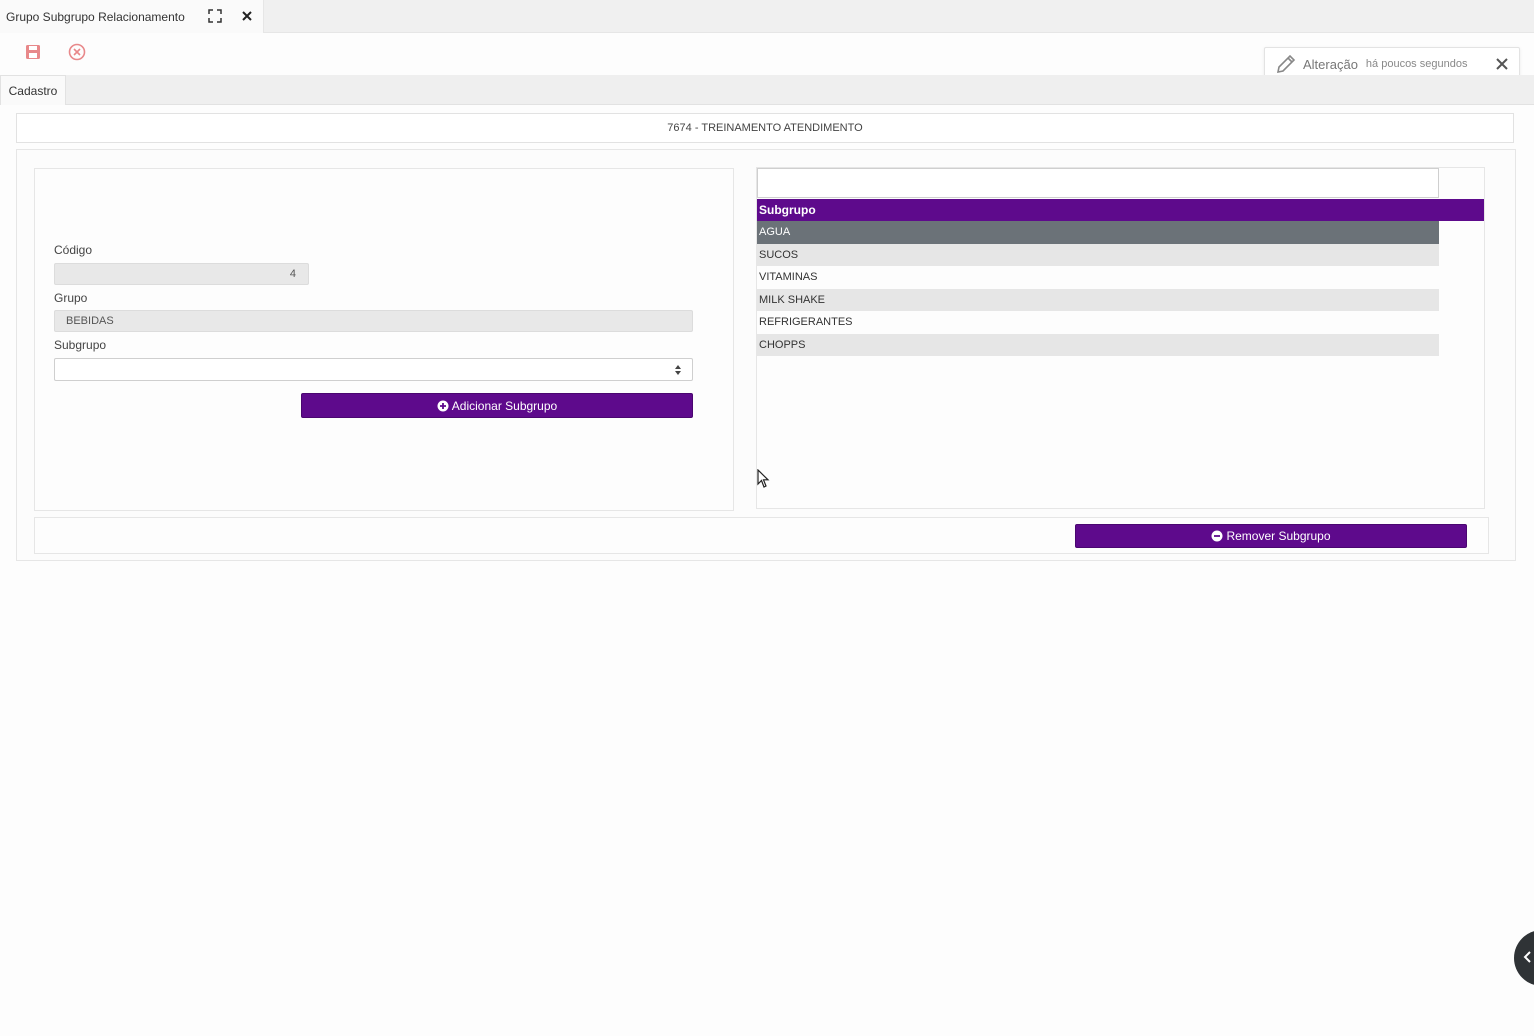 The height and width of the screenshot is (1036, 1534). What do you see at coordinates (443, 406) in the screenshot?
I see `plus-circle-icon` at bounding box center [443, 406].